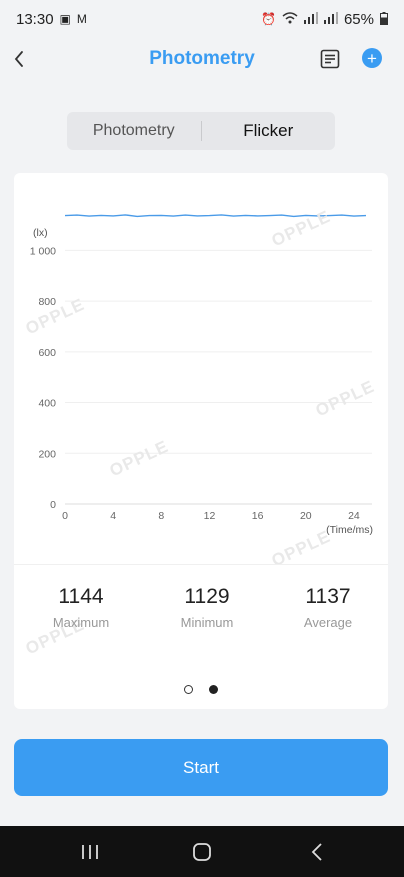 The width and height of the screenshot is (404, 877). I want to click on x-tick-label: 12, so click(210, 516).